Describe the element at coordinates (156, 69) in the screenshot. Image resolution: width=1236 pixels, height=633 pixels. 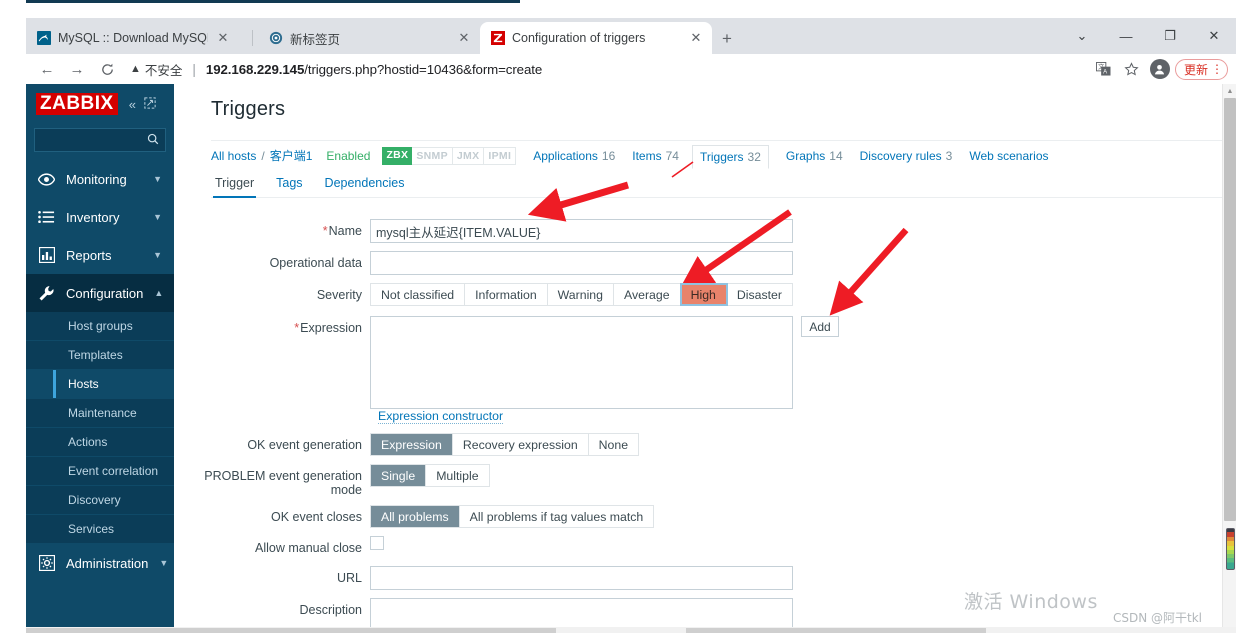
I see `insecure-indicator: ▲ 不安全` at that location.